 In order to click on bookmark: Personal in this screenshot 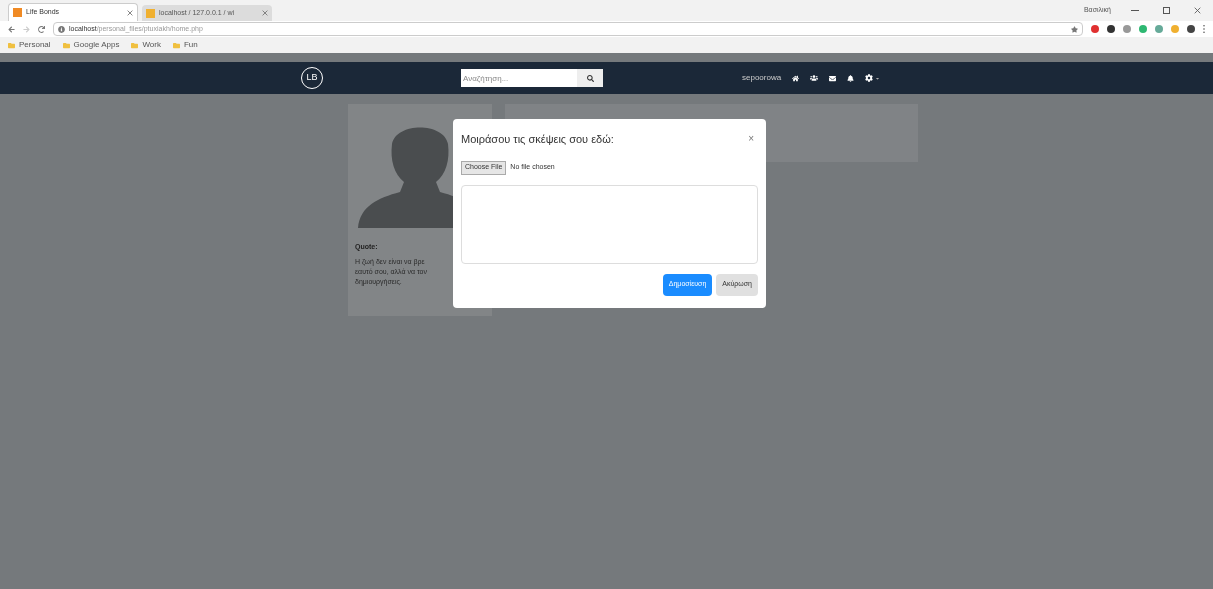, I will do `click(35, 45)`.